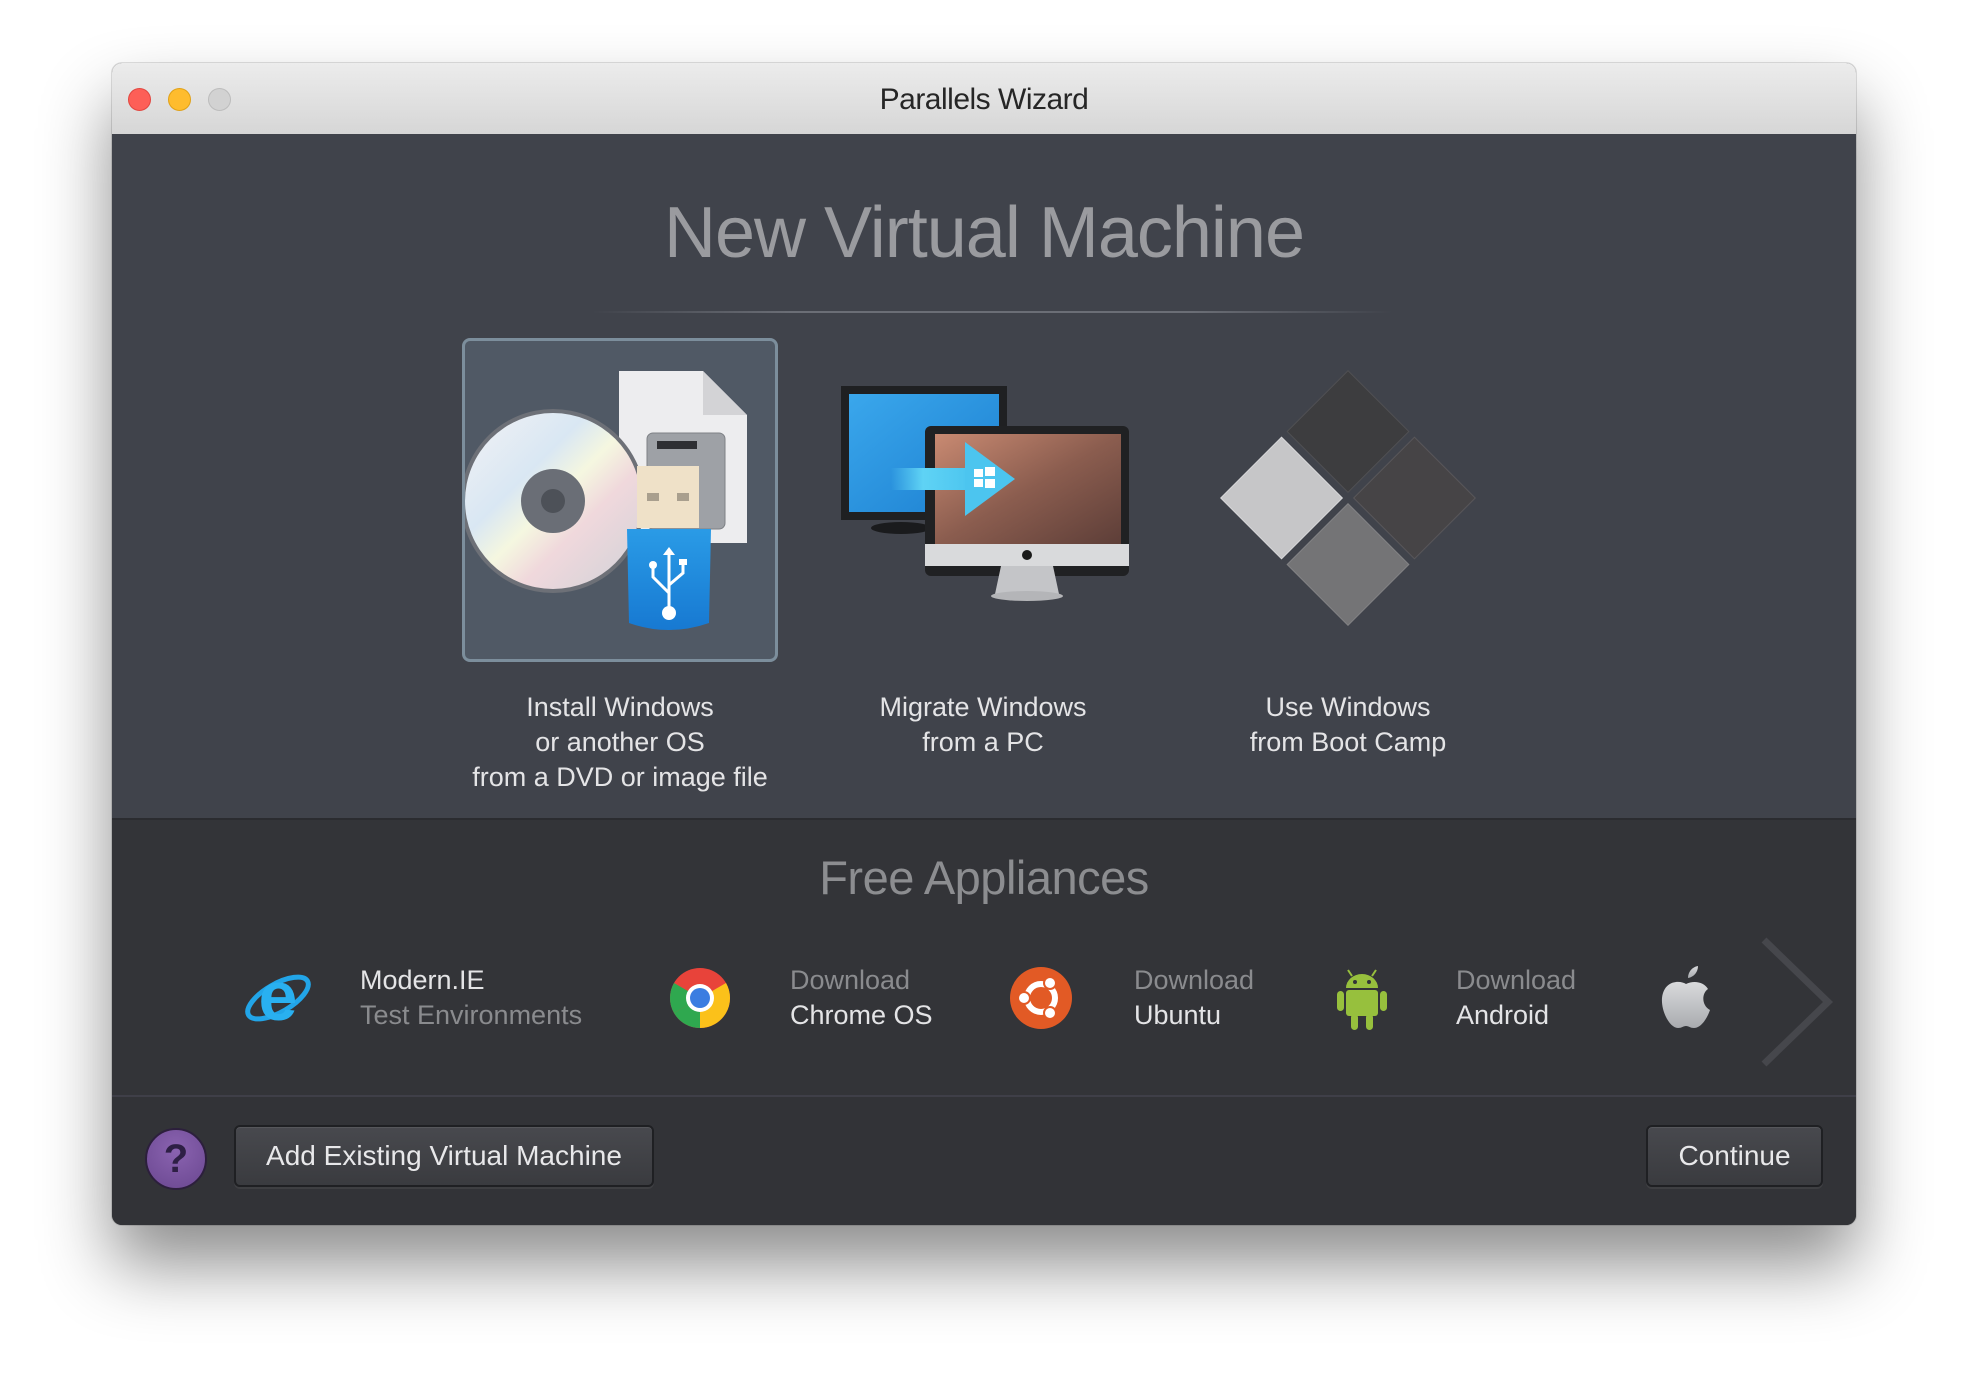 This screenshot has width=1968, height=1386. I want to click on android-icon, so click(1362, 998).